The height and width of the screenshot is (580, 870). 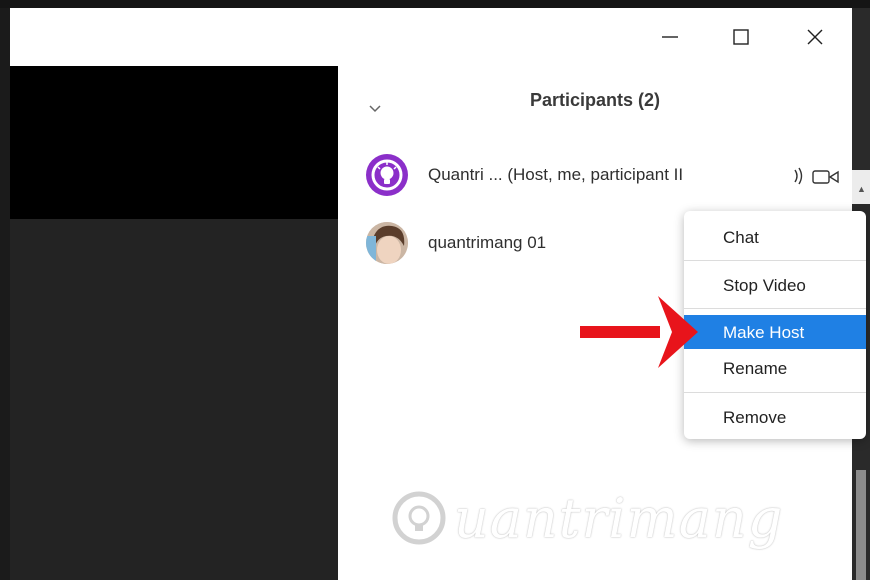 I want to click on scroll-up-arrow-icon: ▲, so click(x=861, y=189).